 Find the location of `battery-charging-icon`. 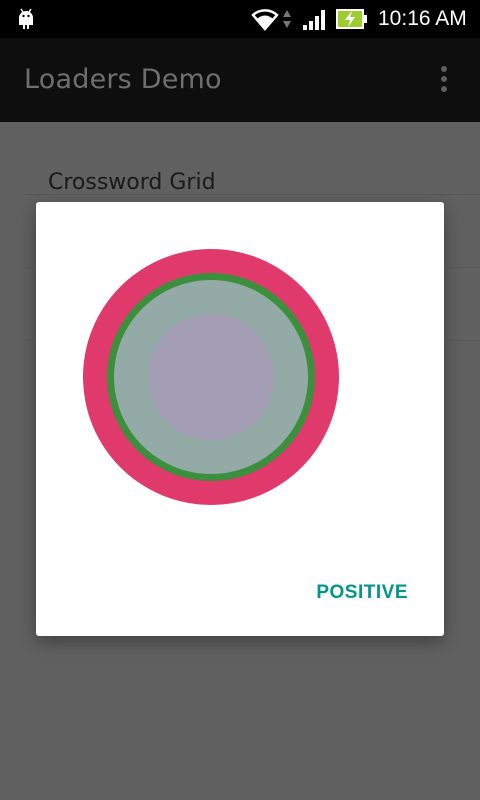

battery-charging-icon is located at coordinates (351, 19).